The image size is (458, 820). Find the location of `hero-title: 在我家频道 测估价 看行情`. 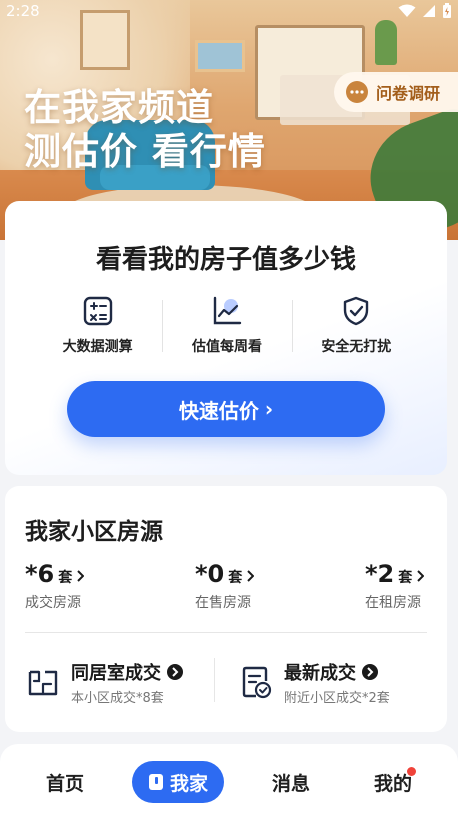

hero-title: 在我家频道 测估价 看行情 is located at coordinates (145, 130).